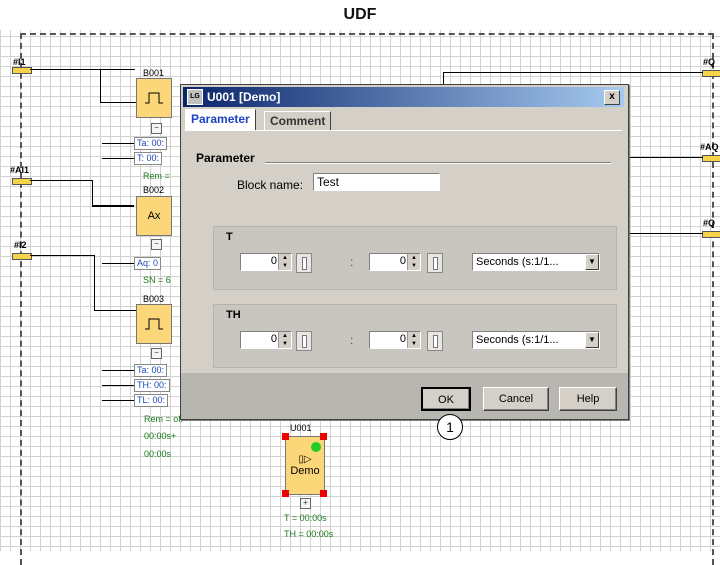 The image size is (720, 565). Describe the element at coordinates (376, 182) in the screenshot. I see `block-name-input` at that location.